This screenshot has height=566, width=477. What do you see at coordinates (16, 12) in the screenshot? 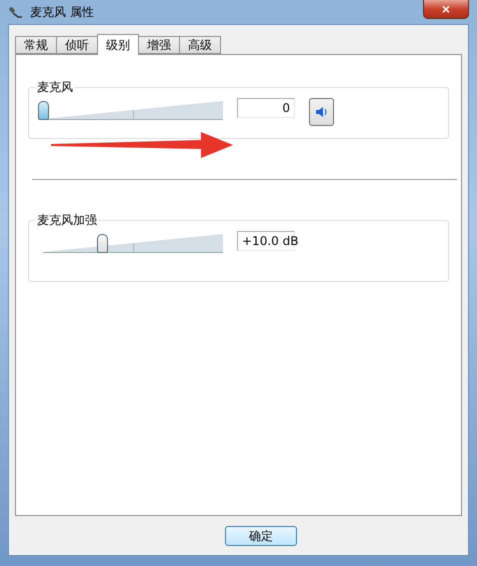
I see `microphone-icon` at bounding box center [16, 12].